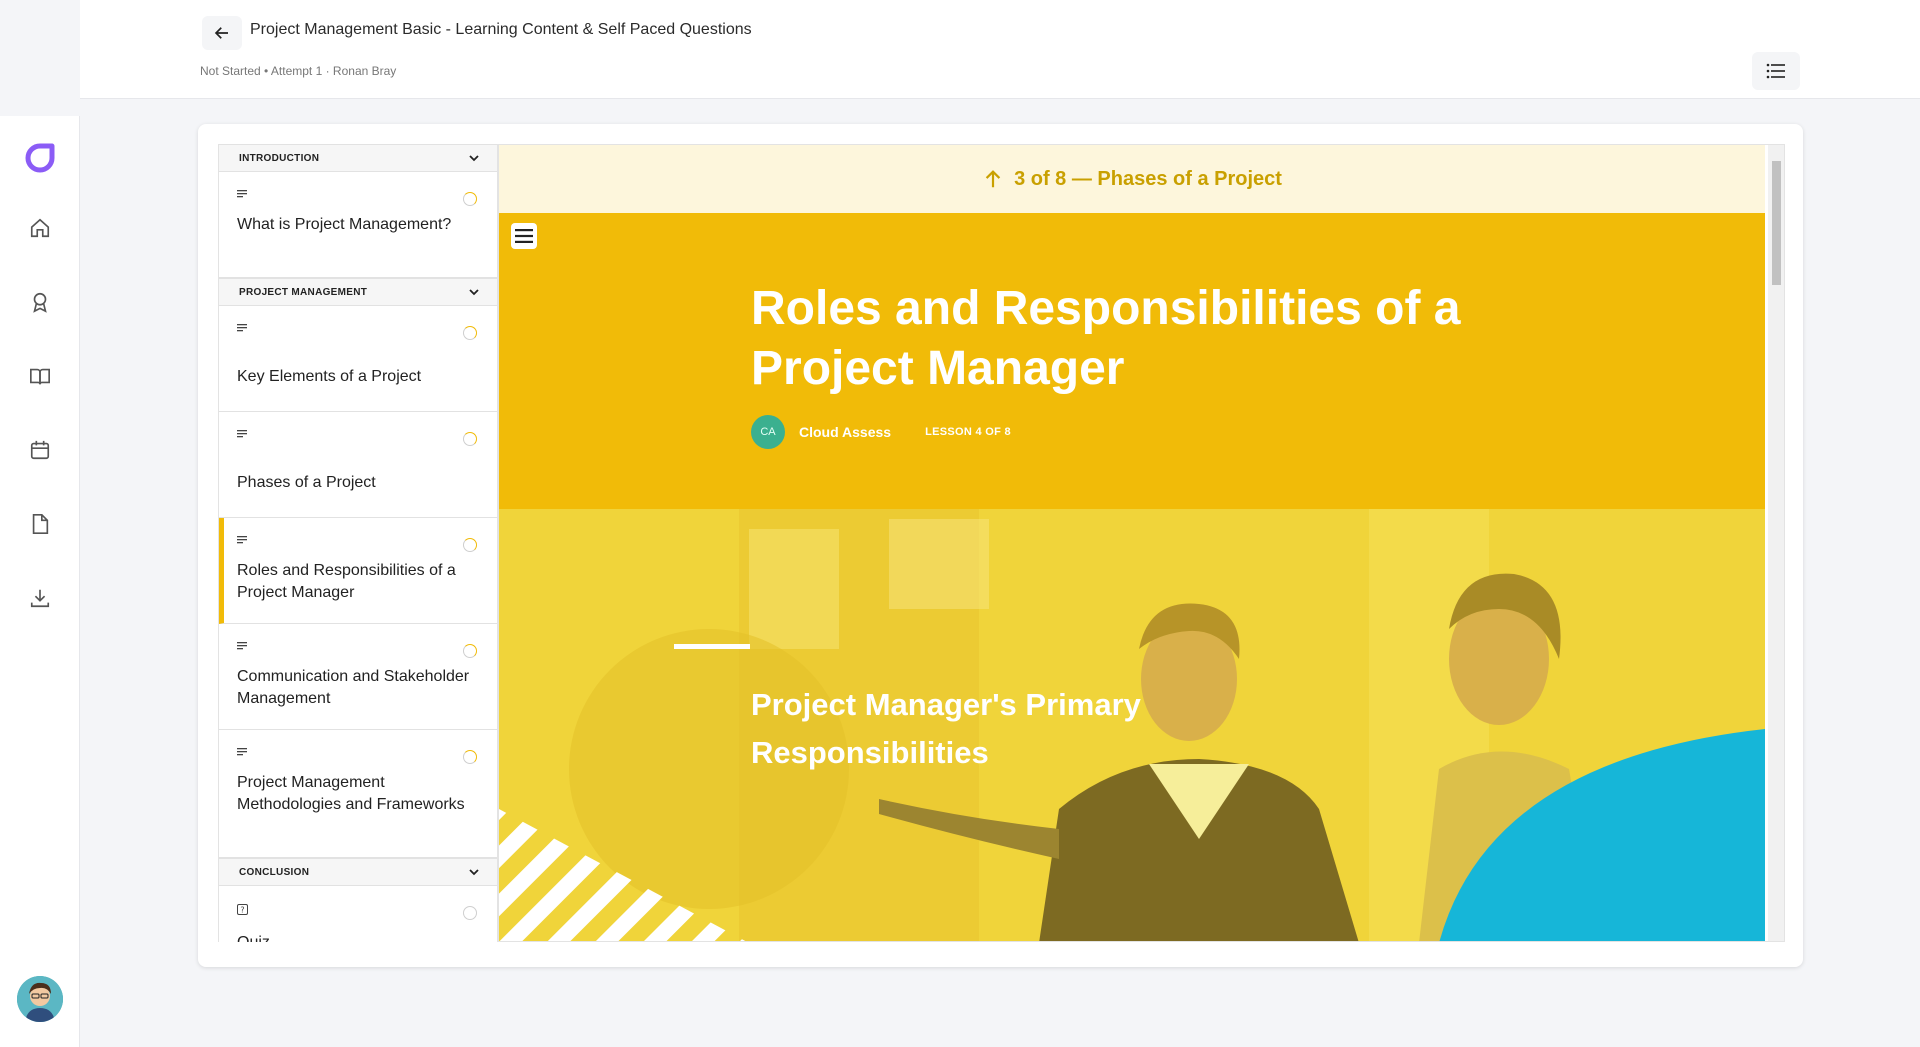  I want to click on lesson-item: What is Project Management?, so click(358, 225).